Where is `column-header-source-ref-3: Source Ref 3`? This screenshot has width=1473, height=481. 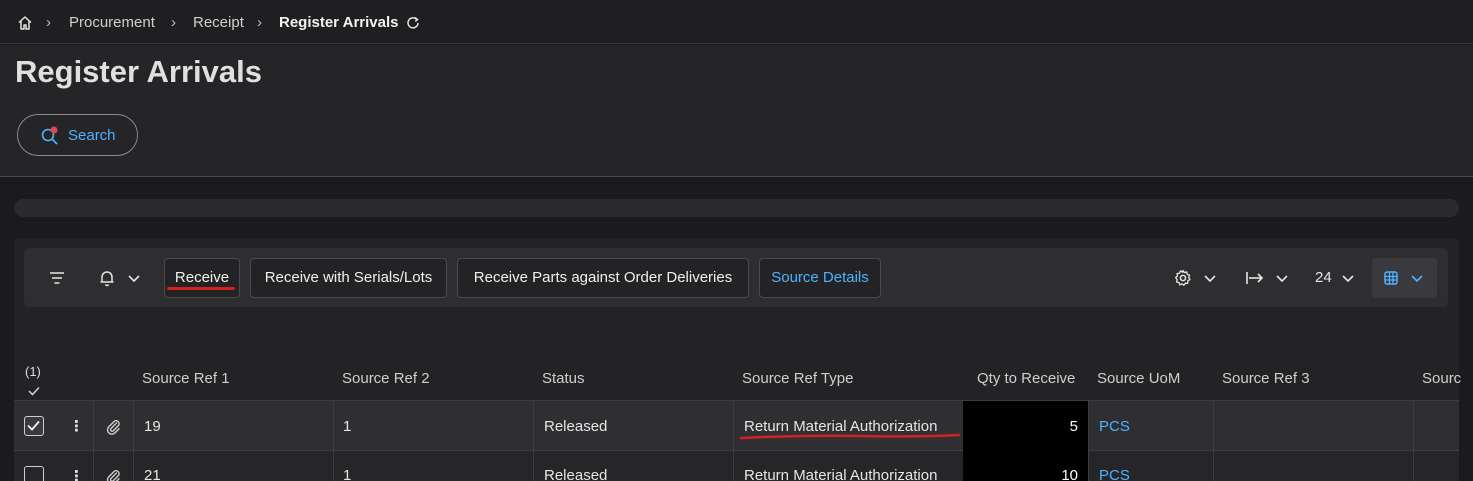 column-header-source-ref-3: Source Ref 3 is located at coordinates (1266, 378).